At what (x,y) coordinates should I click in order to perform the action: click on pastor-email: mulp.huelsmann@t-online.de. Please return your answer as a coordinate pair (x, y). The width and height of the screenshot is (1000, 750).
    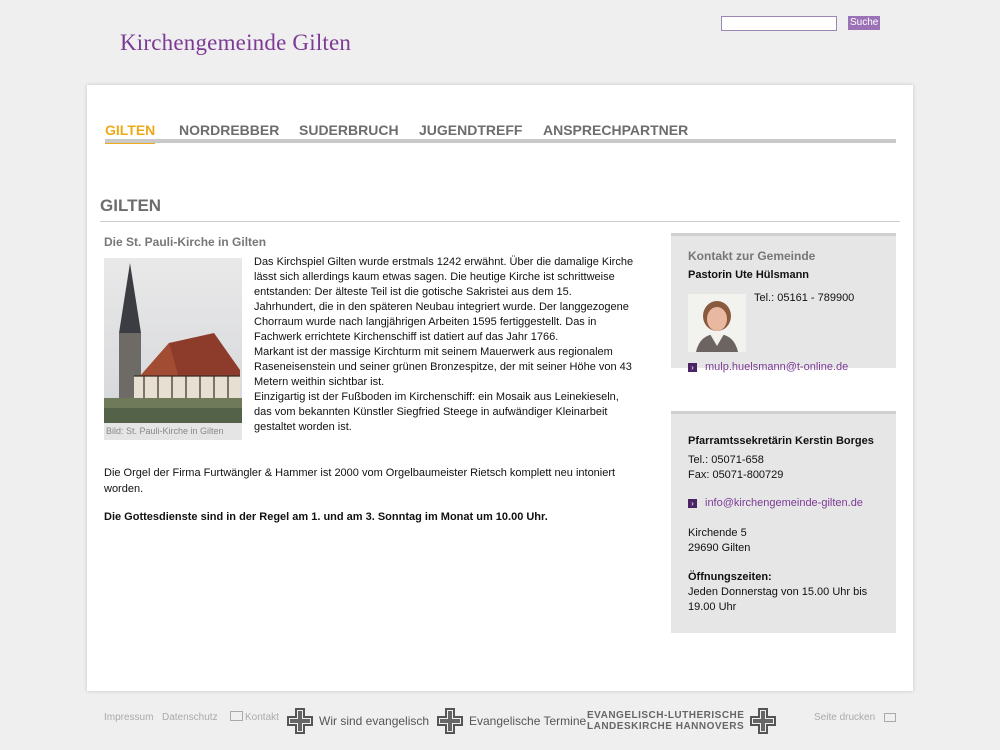
    Looking at the image, I should click on (776, 367).